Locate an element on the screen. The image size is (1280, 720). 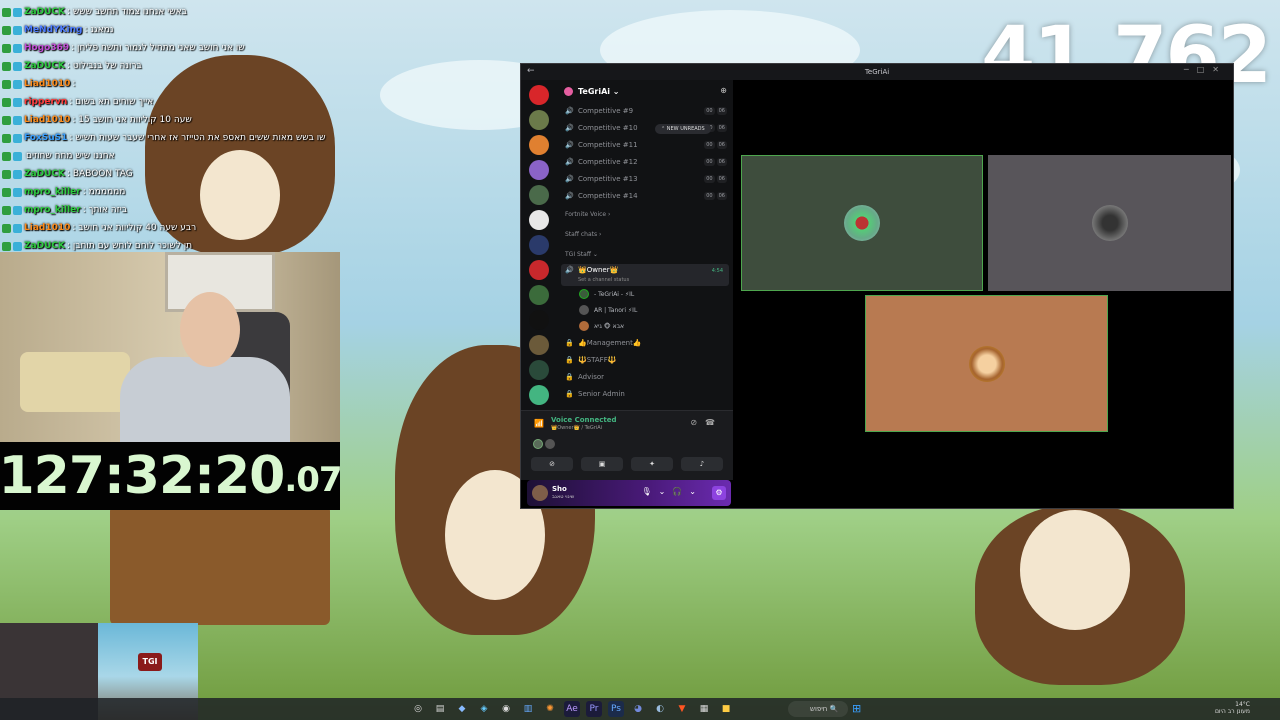
app-icon: ◈ is located at coordinates (484, 709).